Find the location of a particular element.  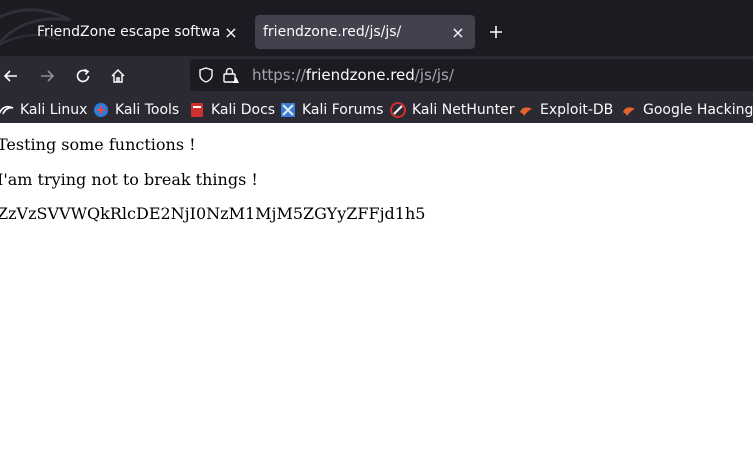

bookmark-kali-forums: Kali Forums is located at coordinates (331, 109).